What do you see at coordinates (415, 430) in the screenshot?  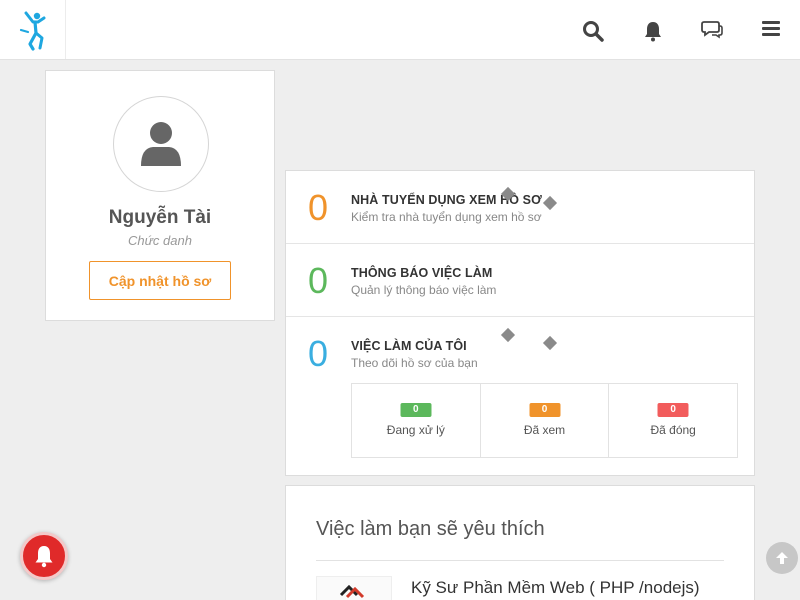 I see `my-jobs-label: Đang xử lý` at bounding box center [415, 430].